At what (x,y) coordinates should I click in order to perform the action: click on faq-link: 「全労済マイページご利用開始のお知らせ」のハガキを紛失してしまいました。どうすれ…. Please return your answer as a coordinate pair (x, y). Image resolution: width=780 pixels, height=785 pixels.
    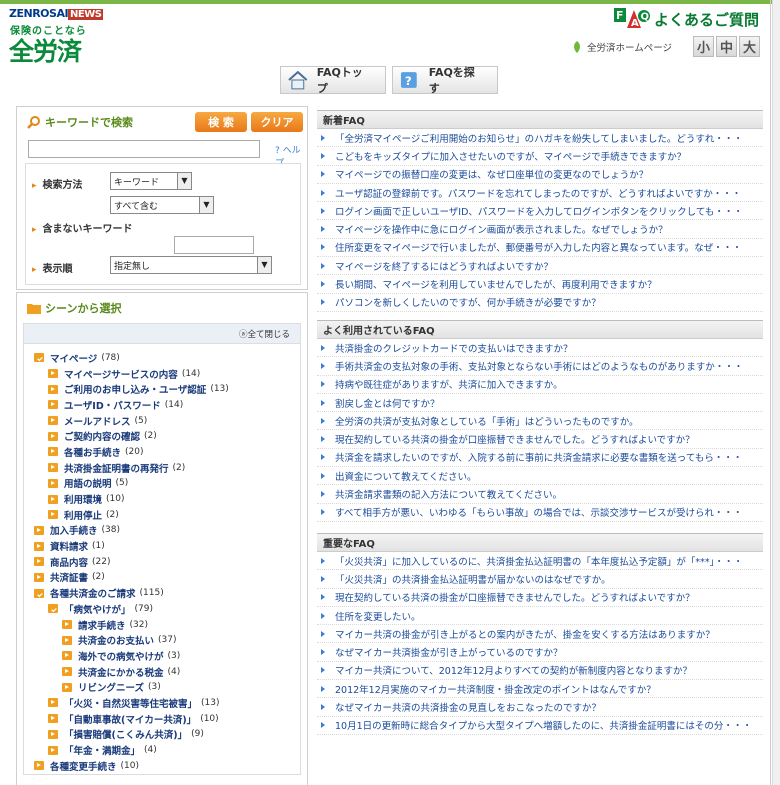
    Looking at the image, I should click on (540, 138).